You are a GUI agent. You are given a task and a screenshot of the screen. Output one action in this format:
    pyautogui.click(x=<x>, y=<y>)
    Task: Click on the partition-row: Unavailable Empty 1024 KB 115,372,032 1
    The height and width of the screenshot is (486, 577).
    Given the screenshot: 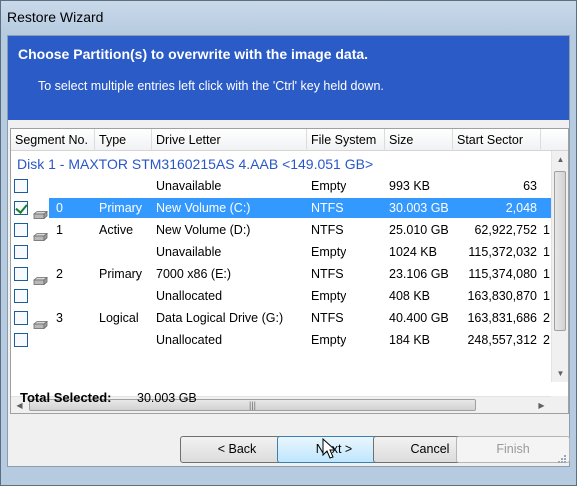 What is the action you would take?
    pyautogui.click(x=281, y=252)
    